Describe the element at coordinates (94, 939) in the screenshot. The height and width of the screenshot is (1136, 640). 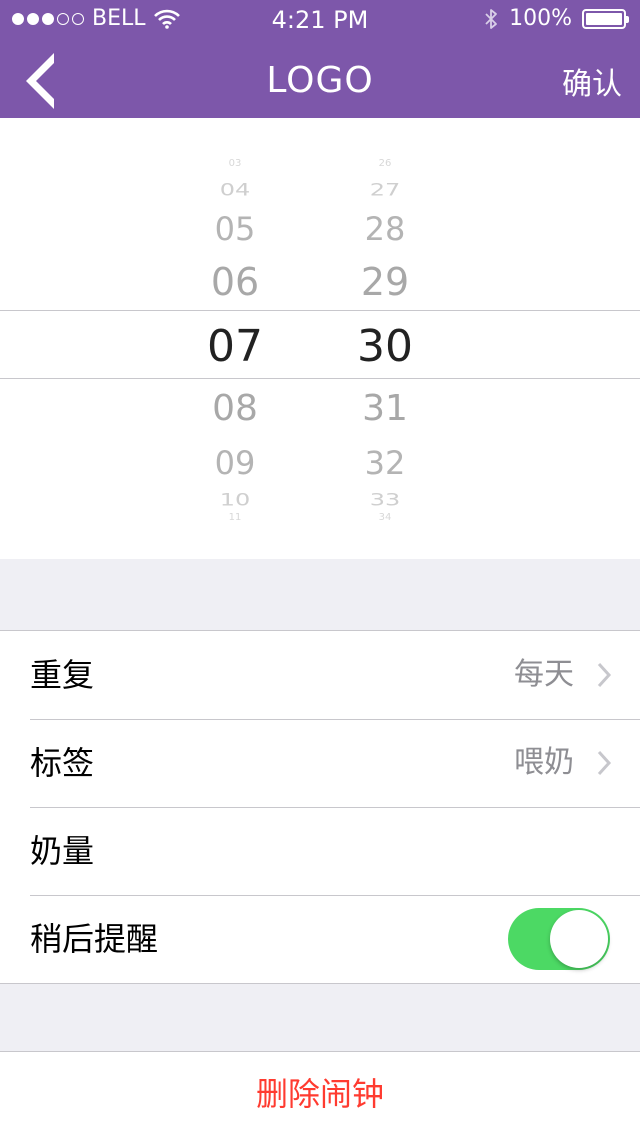
I see `snooze-label: 稍后提醒` at that location.